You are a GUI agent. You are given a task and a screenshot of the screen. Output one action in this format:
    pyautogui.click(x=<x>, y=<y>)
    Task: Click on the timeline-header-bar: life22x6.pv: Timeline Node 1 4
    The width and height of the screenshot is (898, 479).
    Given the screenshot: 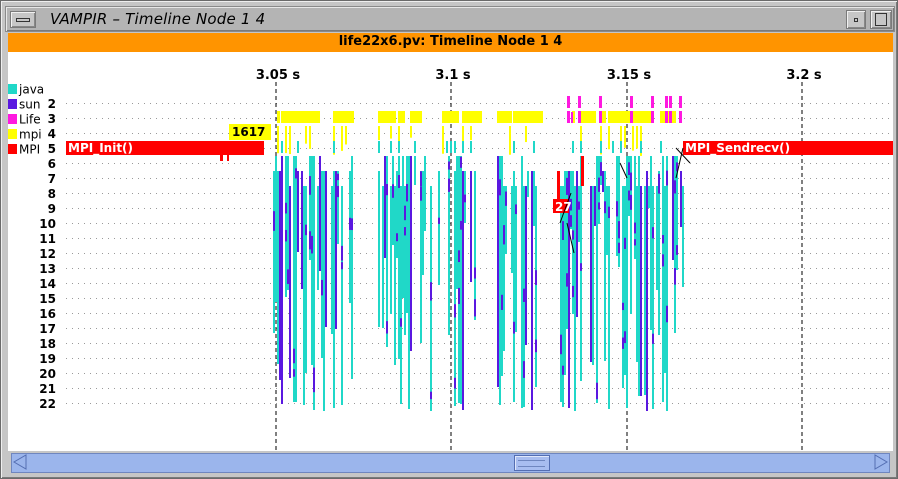 What is the action you would take?
    pyautogui.click(x=450, y=42)
    